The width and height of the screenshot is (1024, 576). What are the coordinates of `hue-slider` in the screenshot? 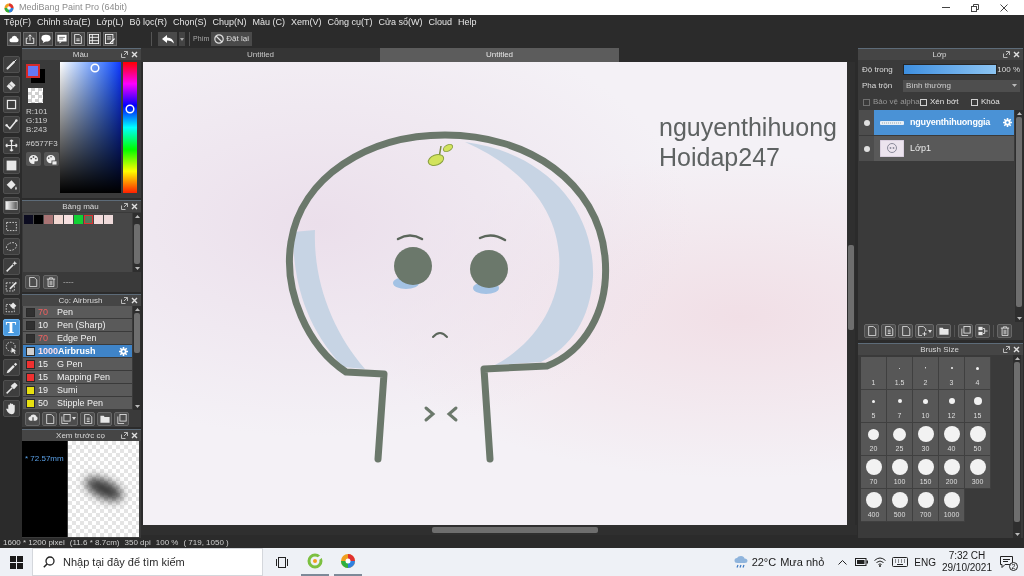 It's located at (130, 127).